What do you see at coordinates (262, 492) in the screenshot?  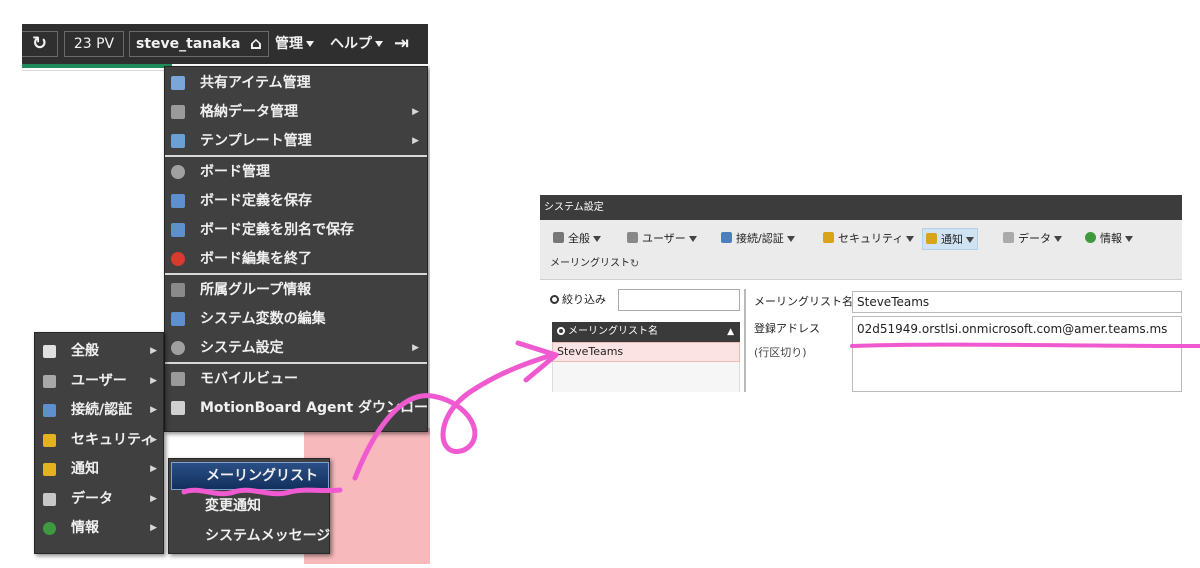 I see `underline-annotation` at bounding box center [262, 492].